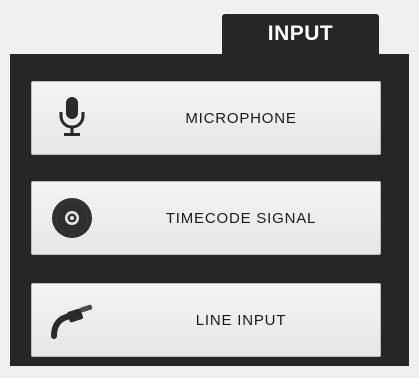 This screenshot has width=419, height=378. Describe the element at coordinates (241, 218) in the screenshot. I see `timecode-signal-label: TIMECODE SIGNAL` at that location.